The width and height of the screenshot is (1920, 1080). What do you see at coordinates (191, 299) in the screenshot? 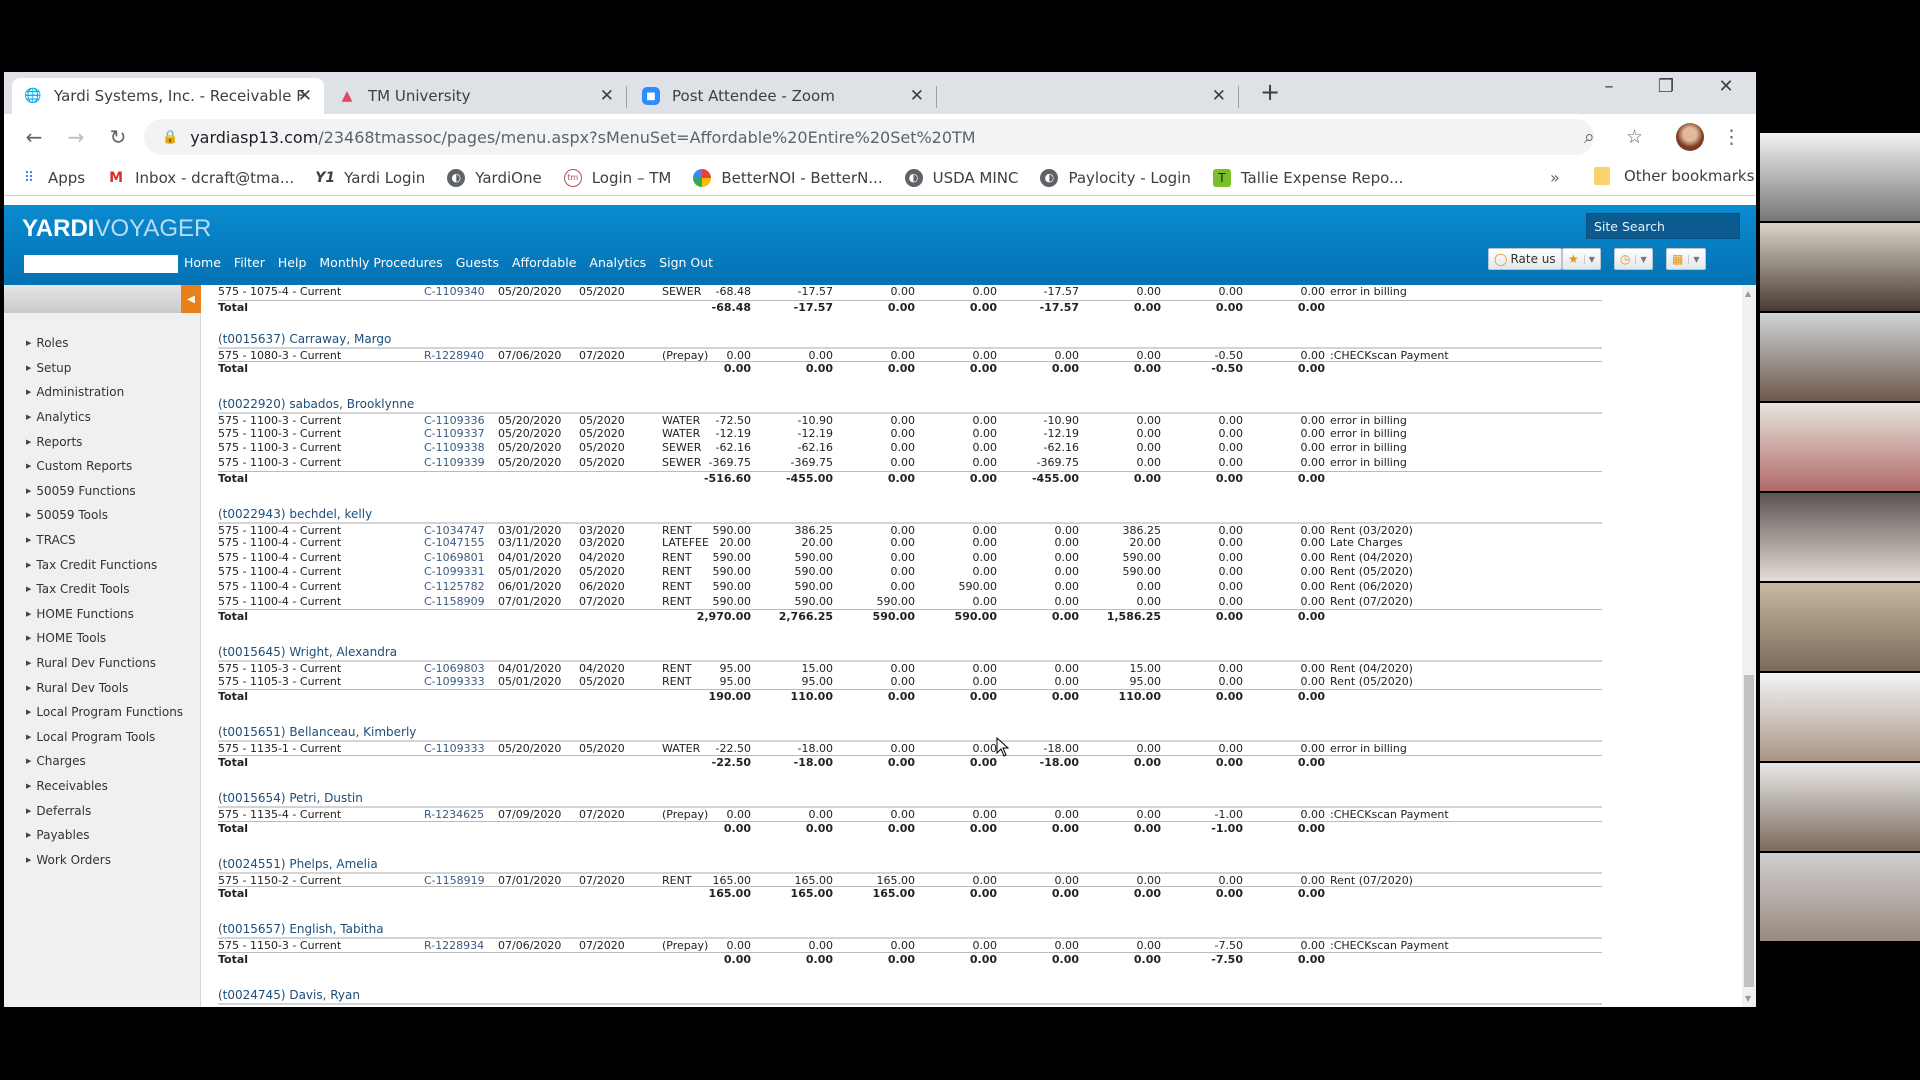
I see `collapse-sidebar-button: ◀` at bounding box center [191, 299].